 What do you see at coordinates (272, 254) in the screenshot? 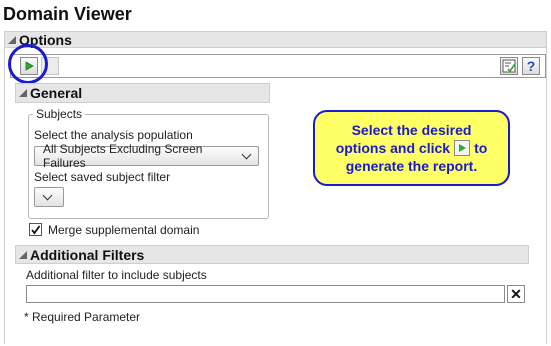
I see `additional-filters-header: Additional Filters` at bounding box center [272, 254].